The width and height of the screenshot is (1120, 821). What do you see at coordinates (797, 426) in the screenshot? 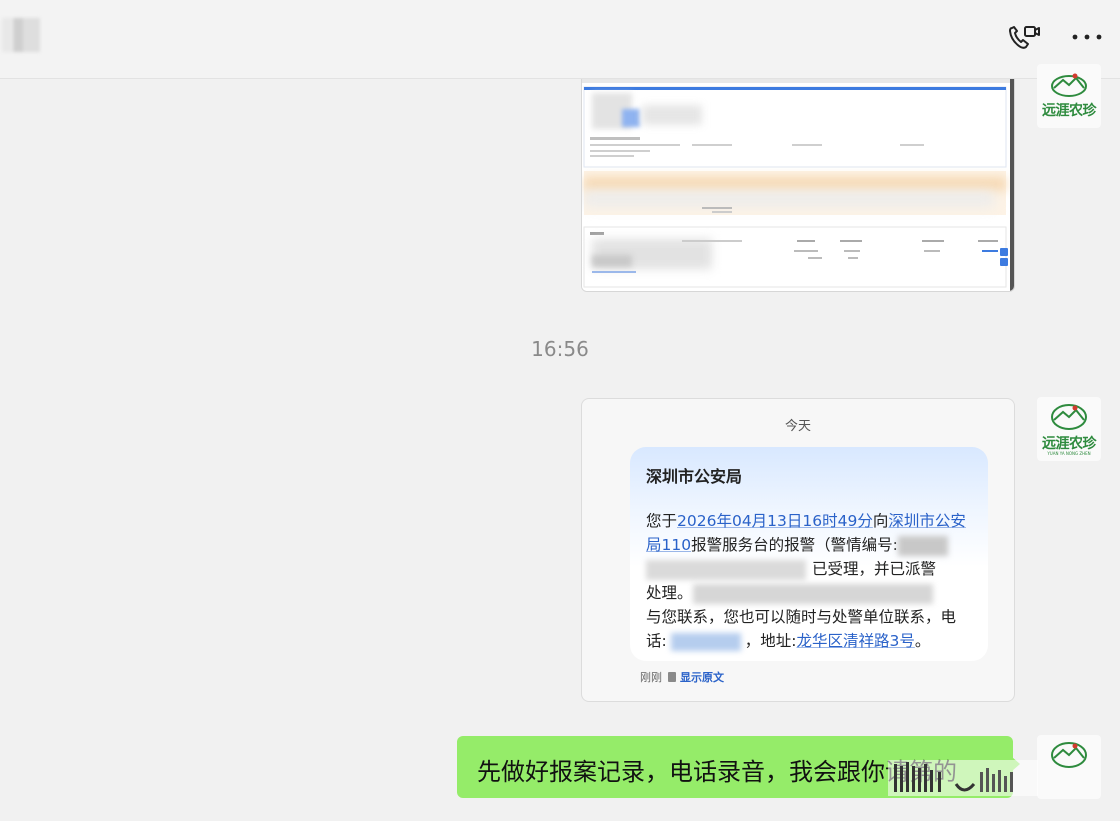
I see `sms-date-label: 今天` at bounding box center [797, 426].